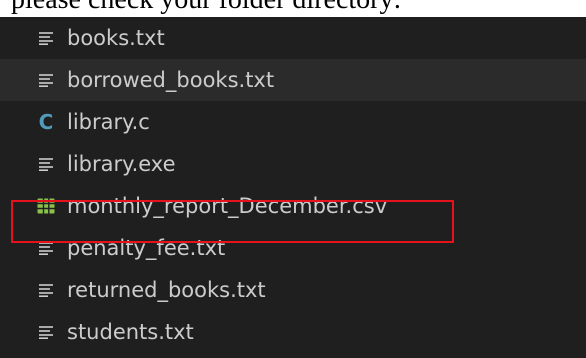  Describe the element at coordinates (293, 332) in the screenshot. I see `file-row-students-txt: students.txt` at that location.